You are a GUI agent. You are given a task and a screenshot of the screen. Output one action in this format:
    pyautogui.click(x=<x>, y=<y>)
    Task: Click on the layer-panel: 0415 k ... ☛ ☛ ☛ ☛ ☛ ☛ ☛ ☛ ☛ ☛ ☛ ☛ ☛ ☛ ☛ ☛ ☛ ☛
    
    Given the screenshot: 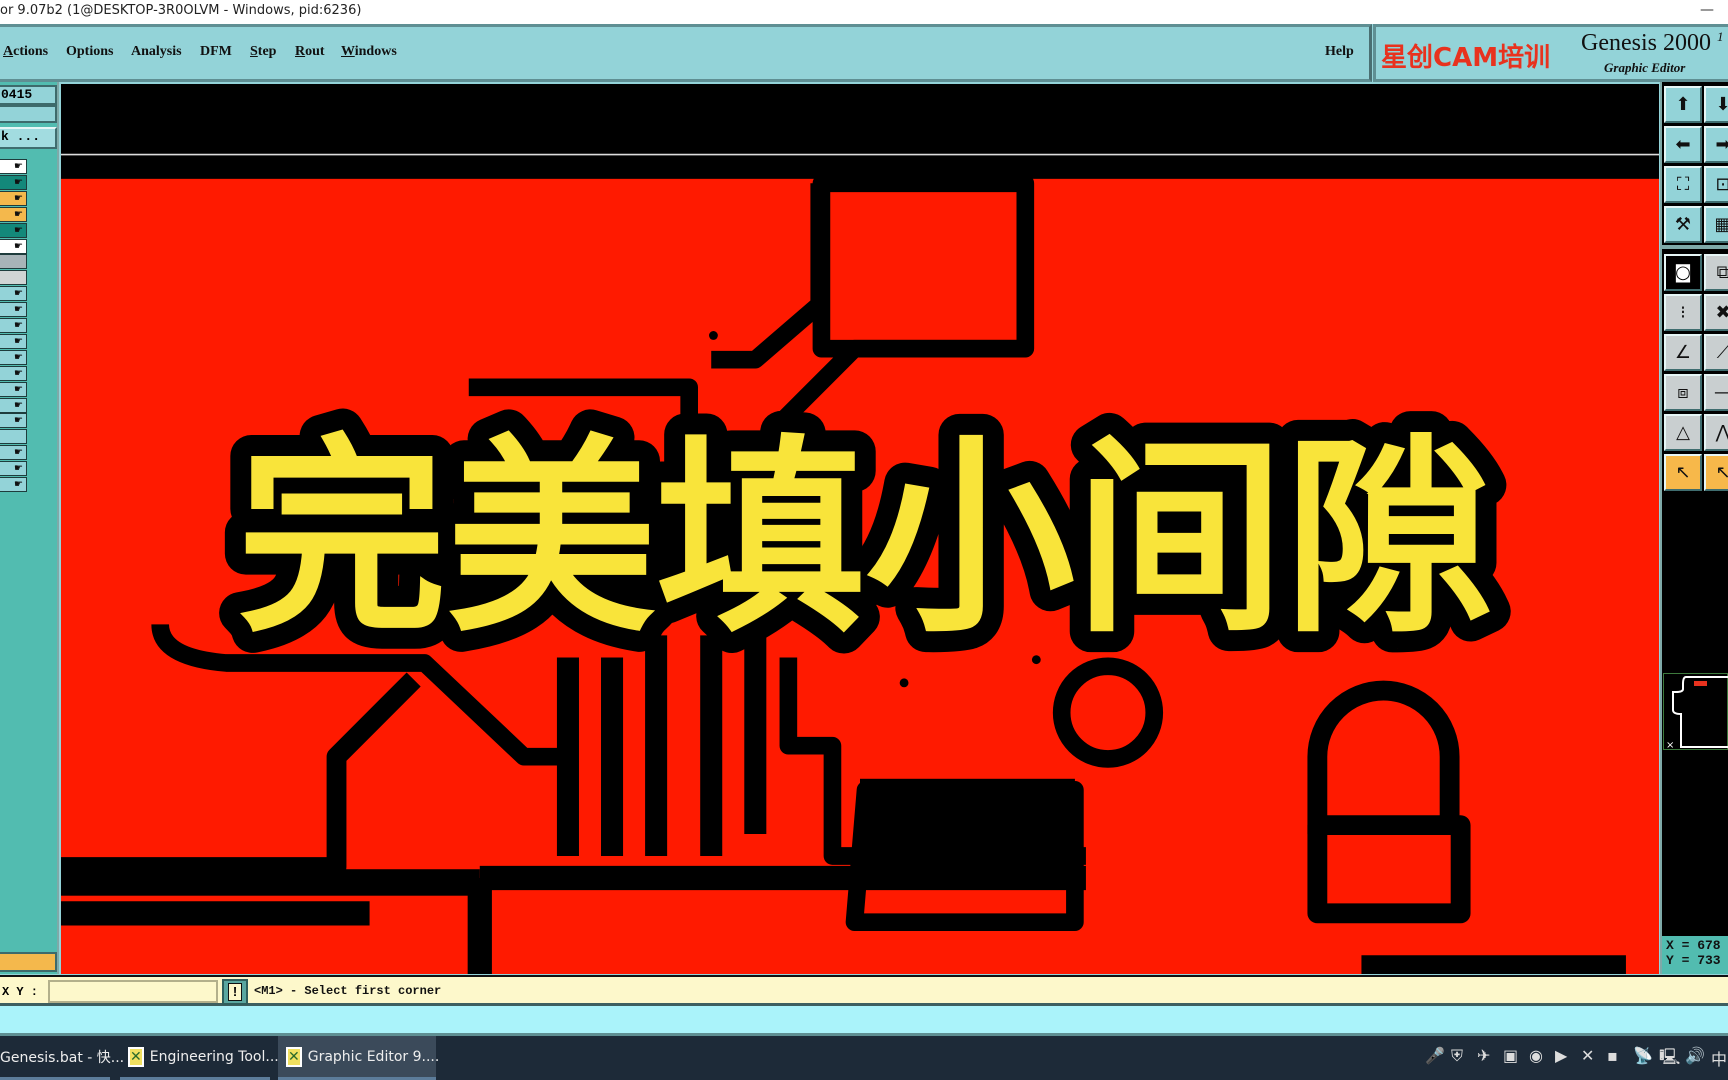 What is the action you would take?
    pyautogui.click(x=29, y=528)
    